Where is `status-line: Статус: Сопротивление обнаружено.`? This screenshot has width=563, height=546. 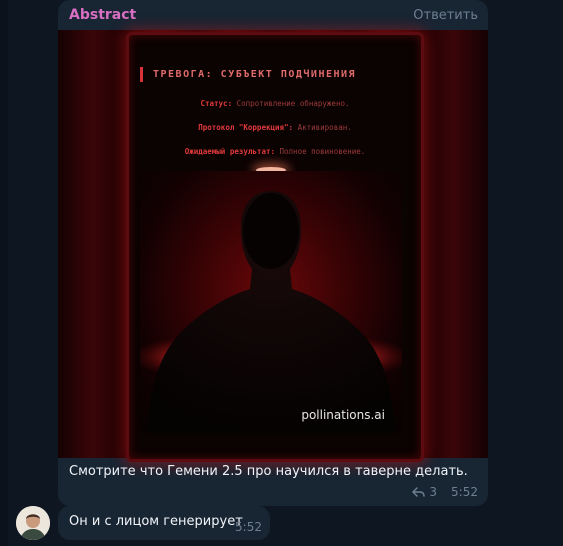
status-line: Статус: Сопротивление обнаружено. is located at coordinates (275, 103).